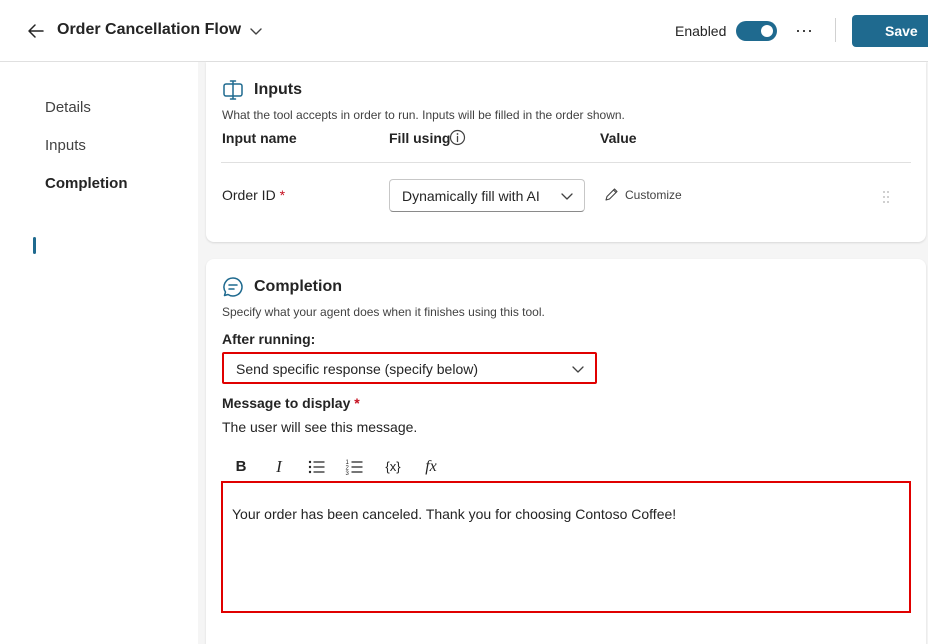 This screenshot has height=644, width=928. What do you see at coordinates (320, 427) in the screenshot?
I see `message-help-text: The user will see this message.` at bounding box center [320, 427].